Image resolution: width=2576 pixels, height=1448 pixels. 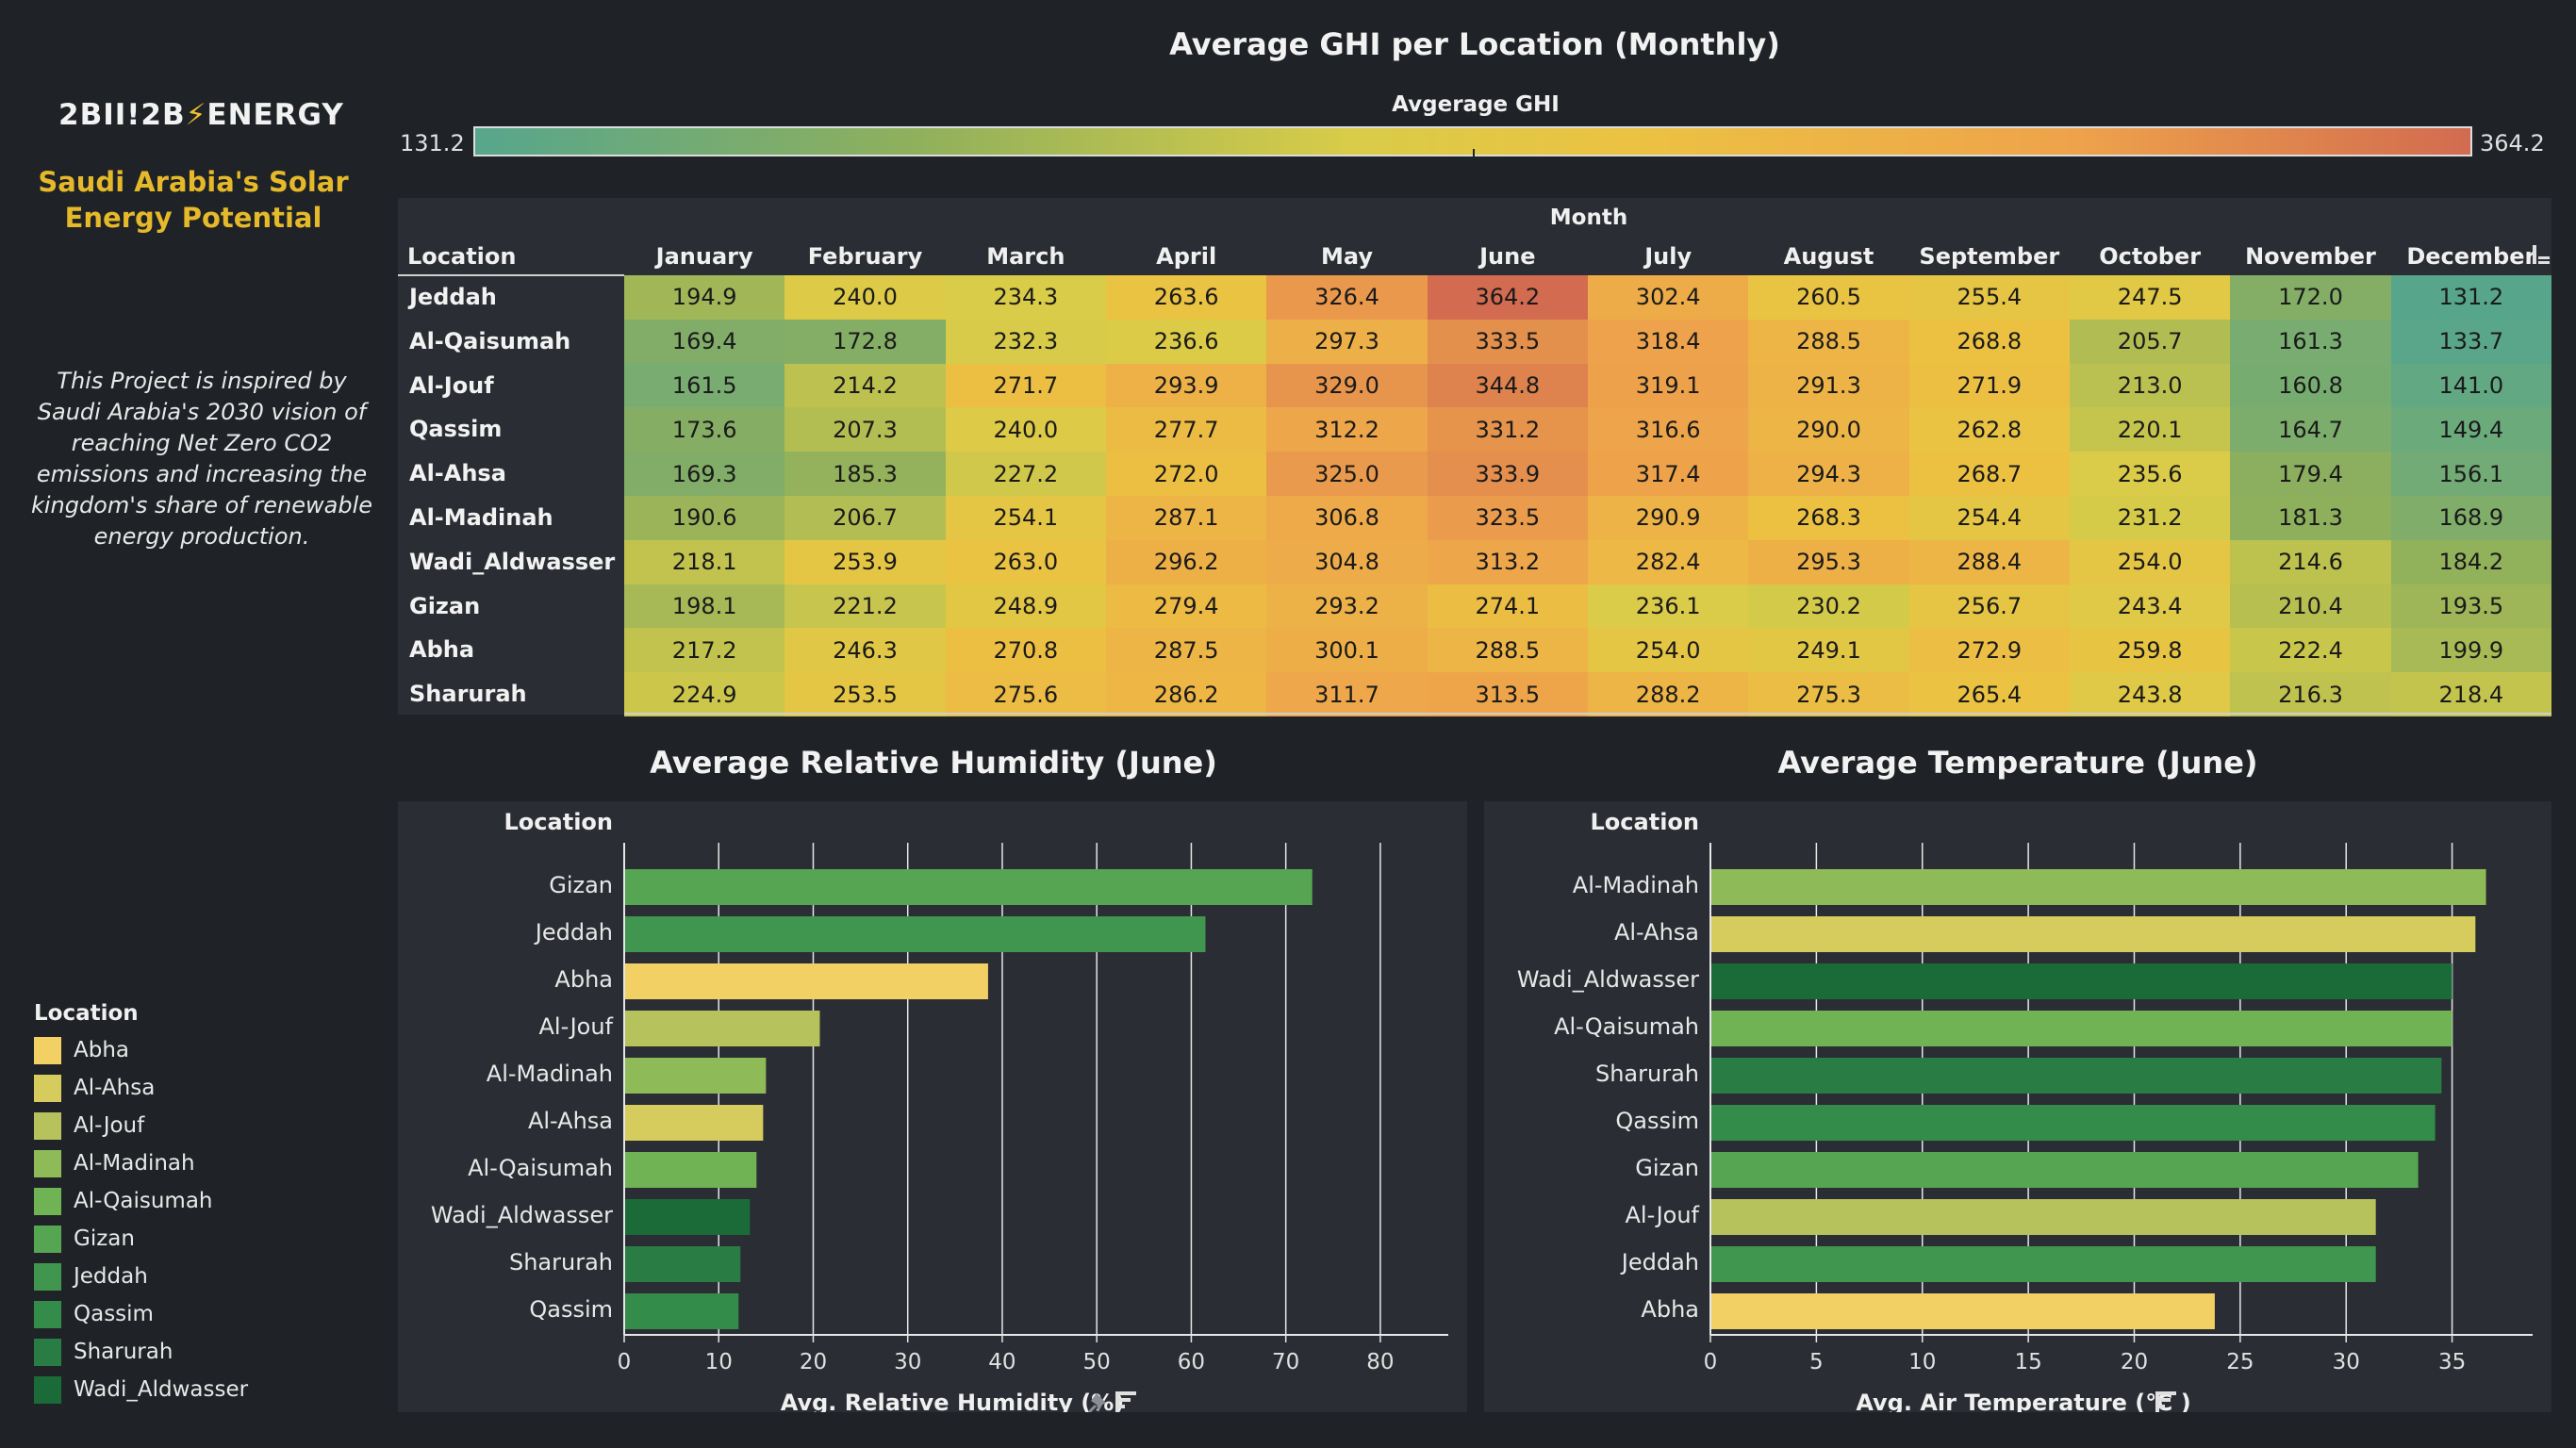 I want to click on heatmap-cell: 263.0, so click(x=1025, y=561).